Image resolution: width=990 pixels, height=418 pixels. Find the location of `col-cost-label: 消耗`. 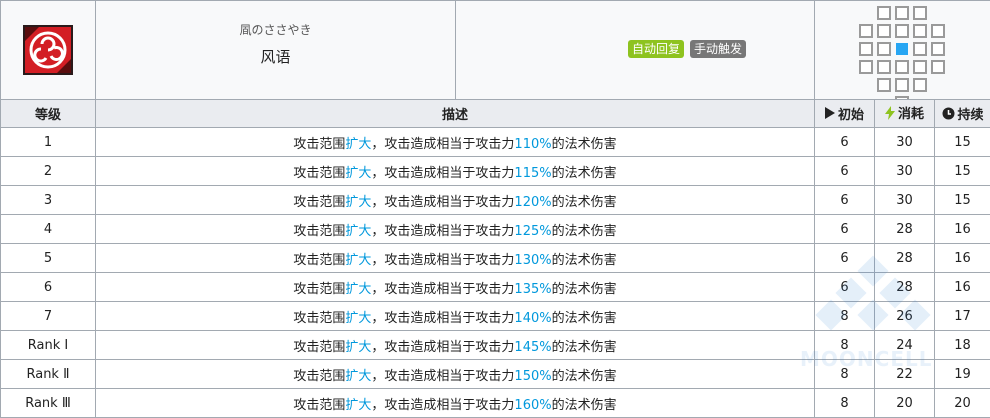

col-cost-label: 消耗 is located at coordinates (910, 115).